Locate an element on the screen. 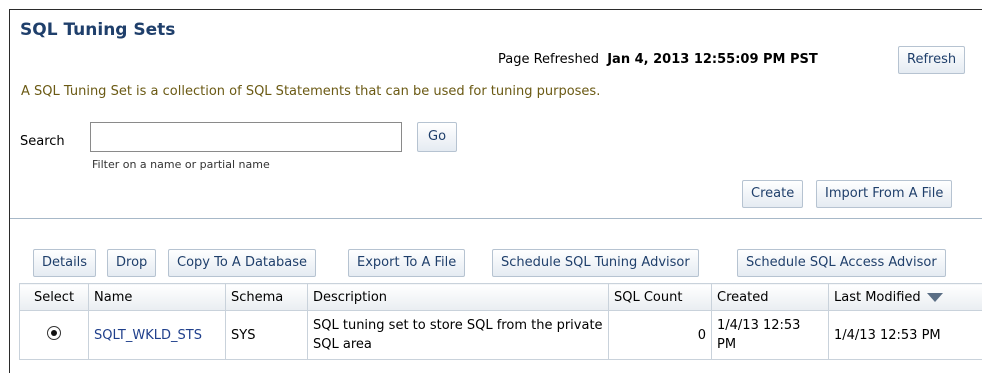 This screenshot has height=373, width=982. last-modified-cell: 1/4/13 12:53 PM is located at coordinates (905, 335).